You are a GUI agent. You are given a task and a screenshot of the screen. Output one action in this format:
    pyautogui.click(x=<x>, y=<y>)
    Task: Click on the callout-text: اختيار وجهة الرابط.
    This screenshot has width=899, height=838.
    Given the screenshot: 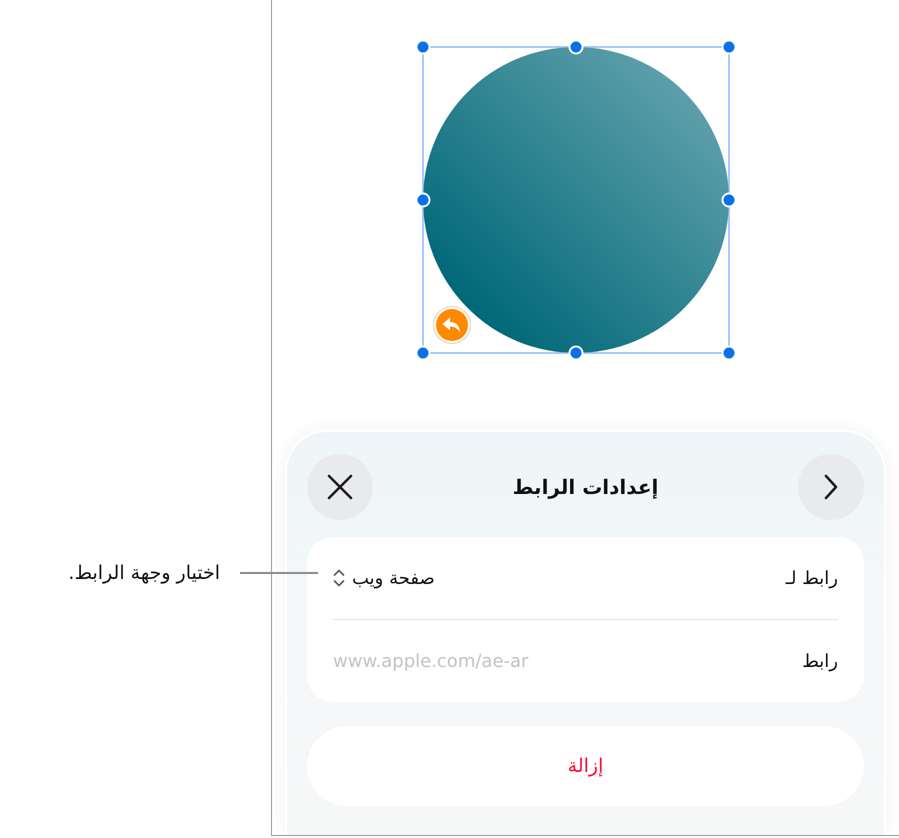 What is the action you would take?
    pyautogui.click(x=144, y=573)
    